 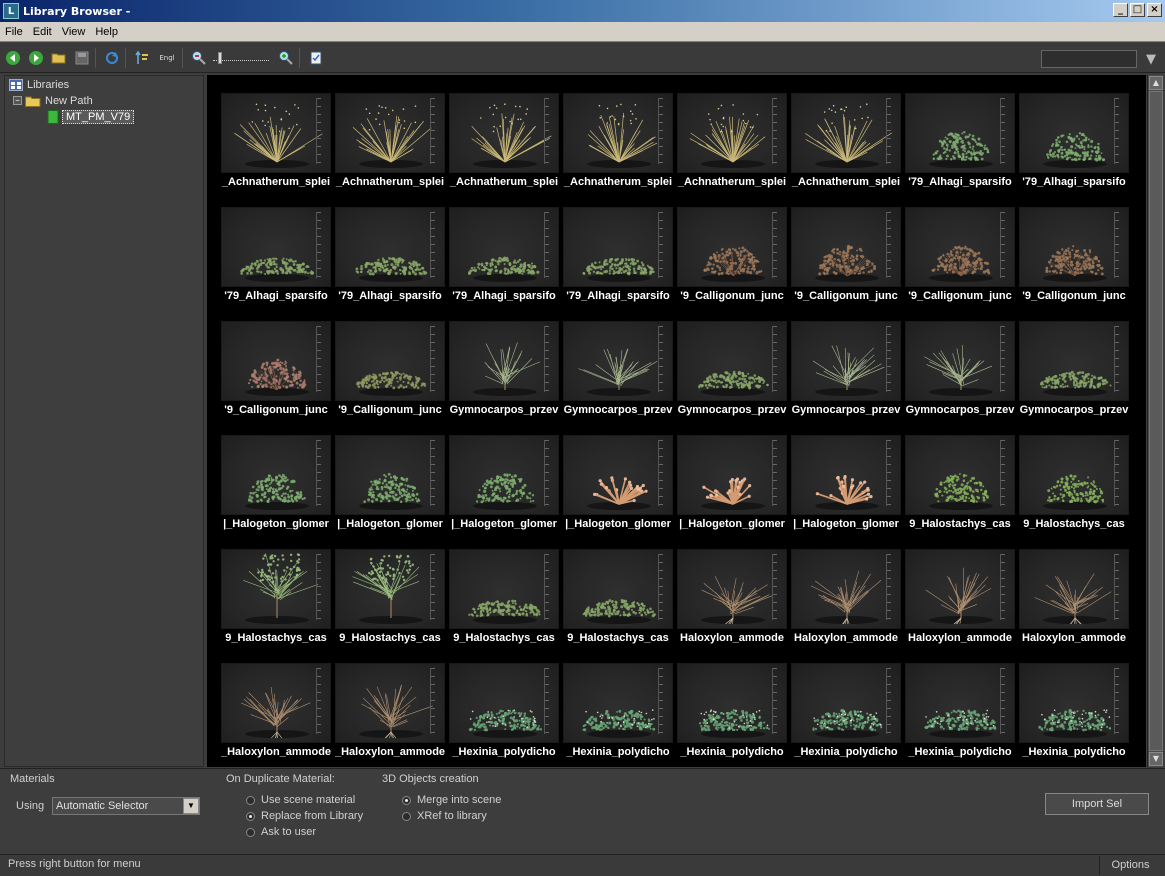 What do you see at coordinates (126, 806) in the screenshot?
I see `using-select: Automatic Selector ▼` at bounding box center [126, 806].